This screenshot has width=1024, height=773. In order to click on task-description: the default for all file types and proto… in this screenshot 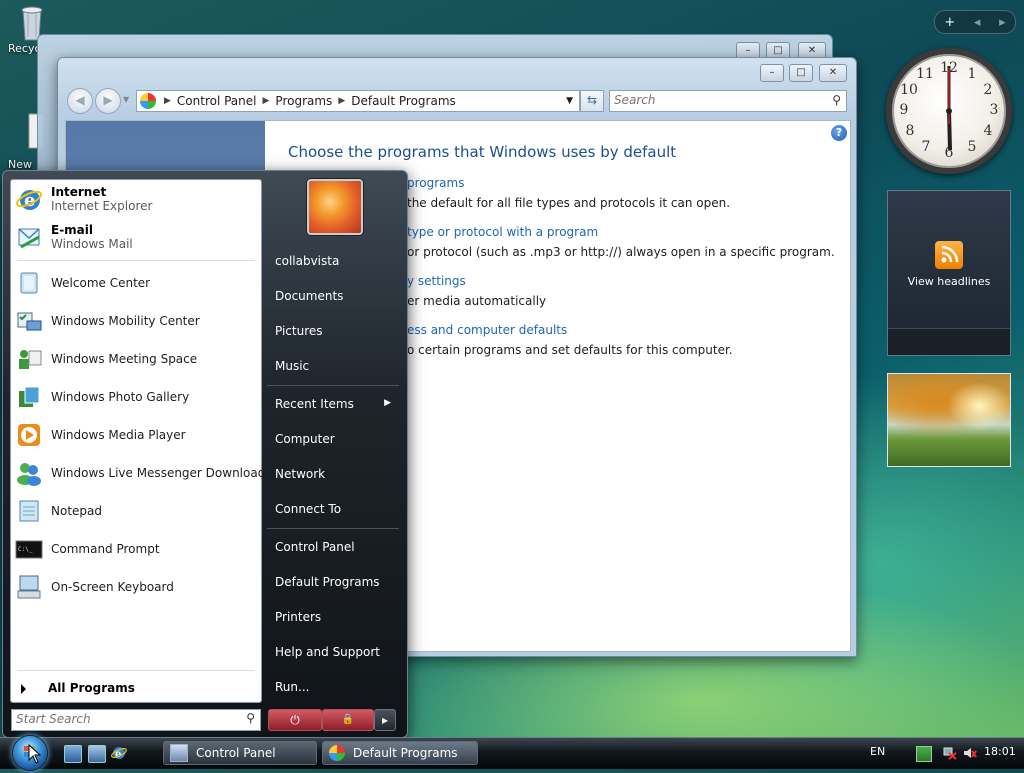, I will do `click(569, 203)`.